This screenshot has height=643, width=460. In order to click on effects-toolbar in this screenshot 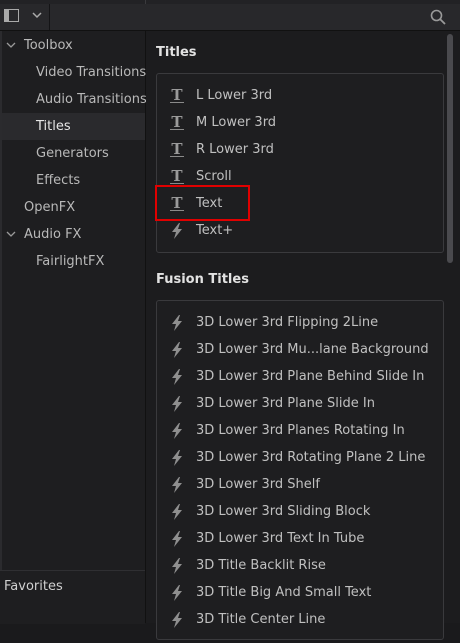, I will do `click(230, 17)`.